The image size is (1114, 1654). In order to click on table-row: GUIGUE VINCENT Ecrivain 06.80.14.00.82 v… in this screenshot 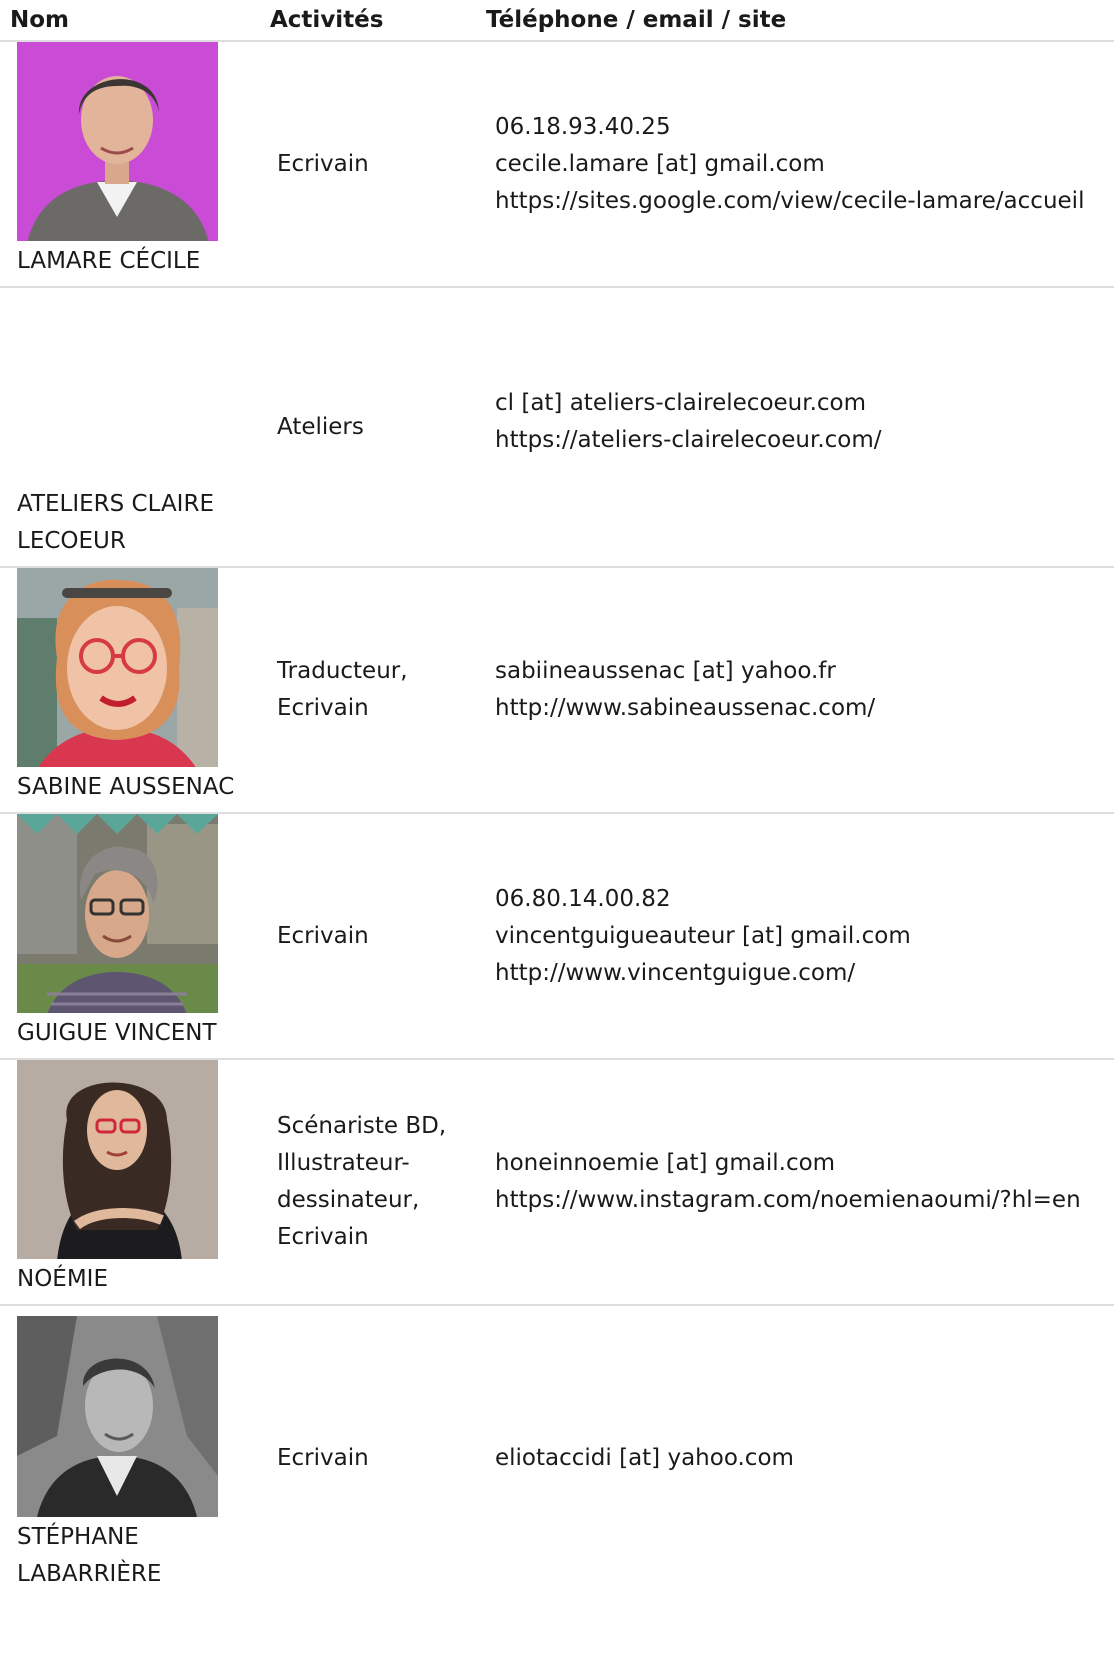, I will do `click(557, 937)`.